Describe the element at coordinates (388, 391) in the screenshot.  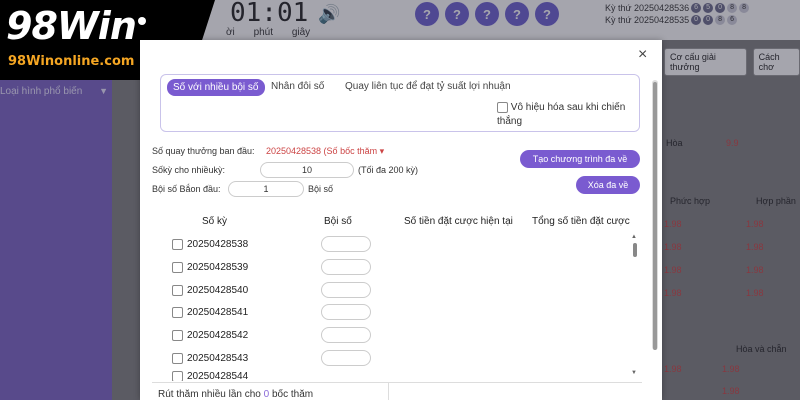
I see `footer-column-divider` at that location.